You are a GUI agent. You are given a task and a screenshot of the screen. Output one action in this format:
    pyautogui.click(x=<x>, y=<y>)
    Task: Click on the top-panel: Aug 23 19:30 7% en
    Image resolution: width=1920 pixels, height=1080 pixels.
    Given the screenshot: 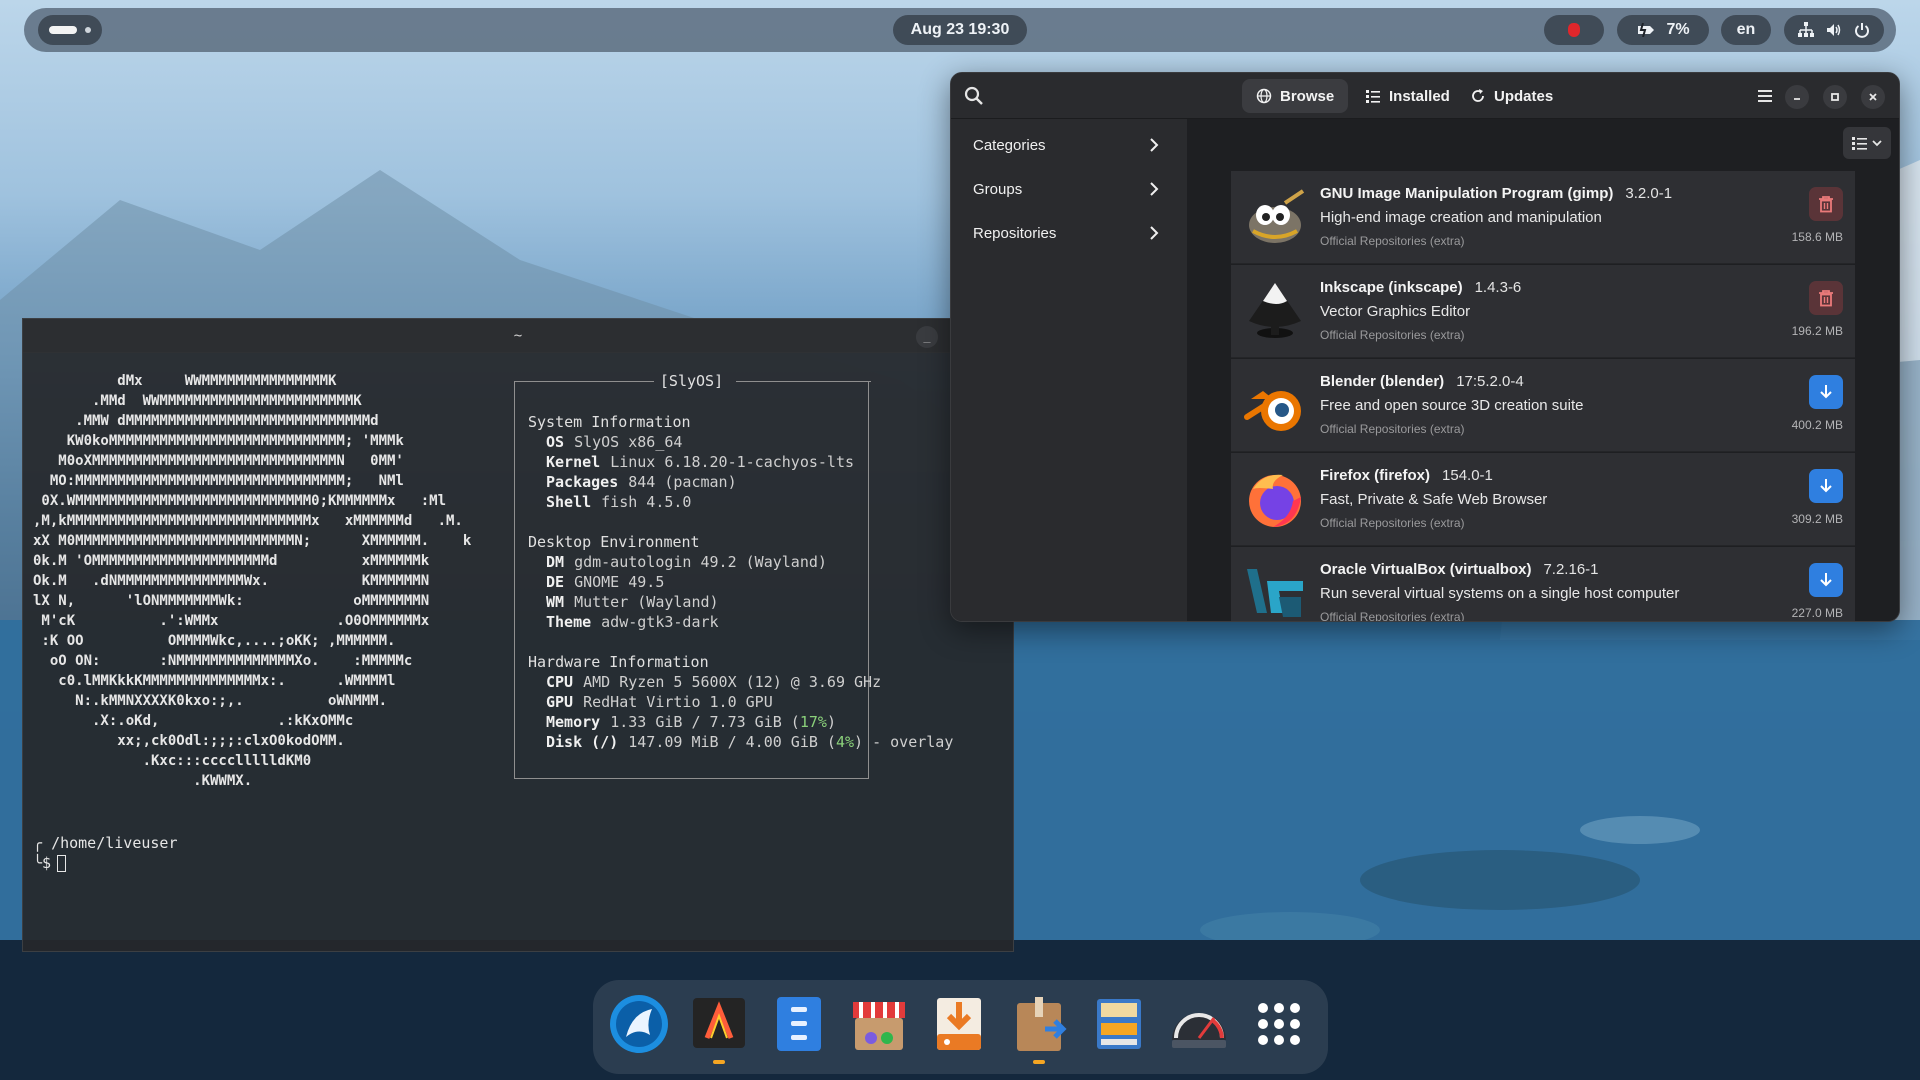 What is the action you would take?
    pyautogui.click(x=960, y=30)
    